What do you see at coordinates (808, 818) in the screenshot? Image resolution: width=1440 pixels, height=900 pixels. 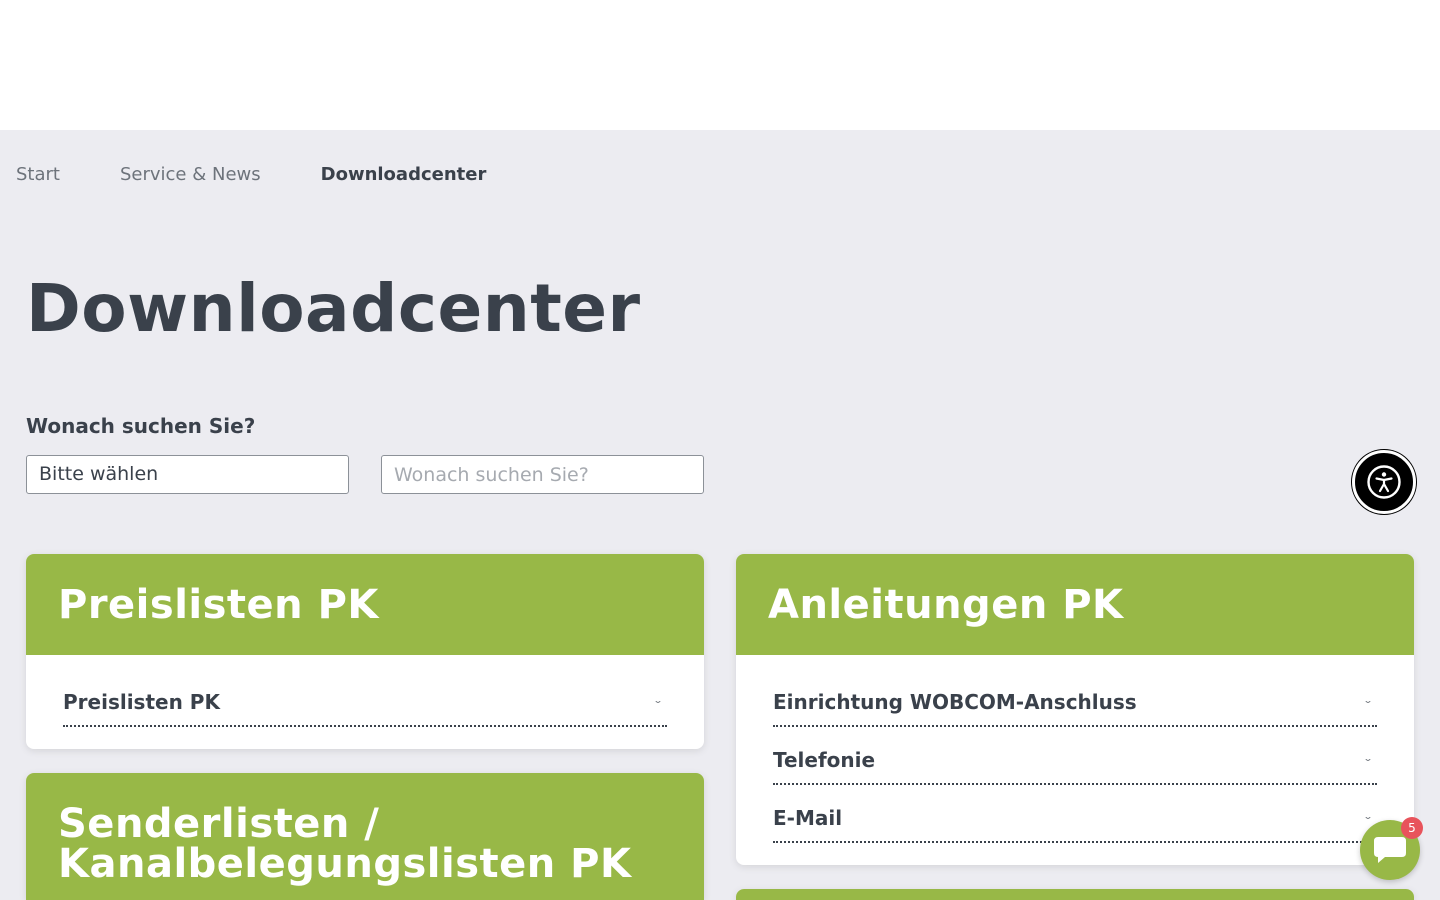 I see `accordion-label: E-Mail` at bounding box center [808, 818].